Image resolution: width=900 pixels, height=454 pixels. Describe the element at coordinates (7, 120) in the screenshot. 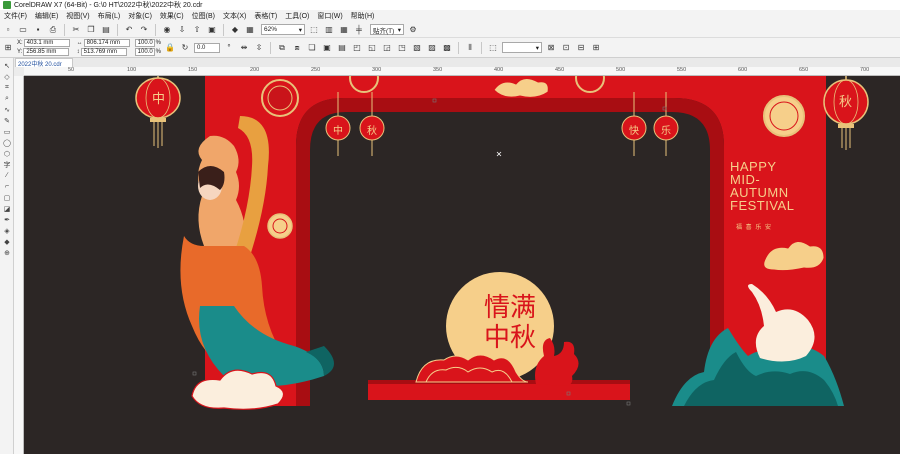

I see `artistic-media-icon: ✎` at that location.